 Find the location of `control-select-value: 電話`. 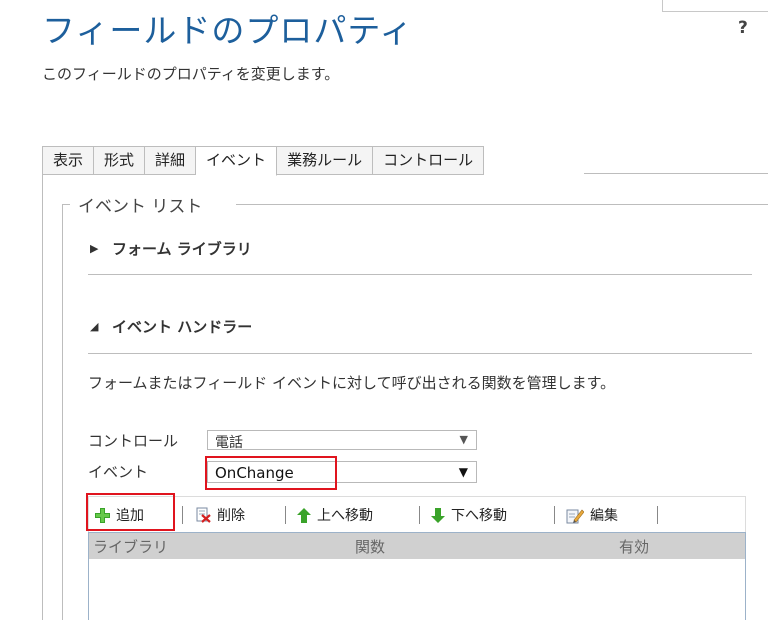

control-select-value: 電話 is located at coordinates (229, 443).